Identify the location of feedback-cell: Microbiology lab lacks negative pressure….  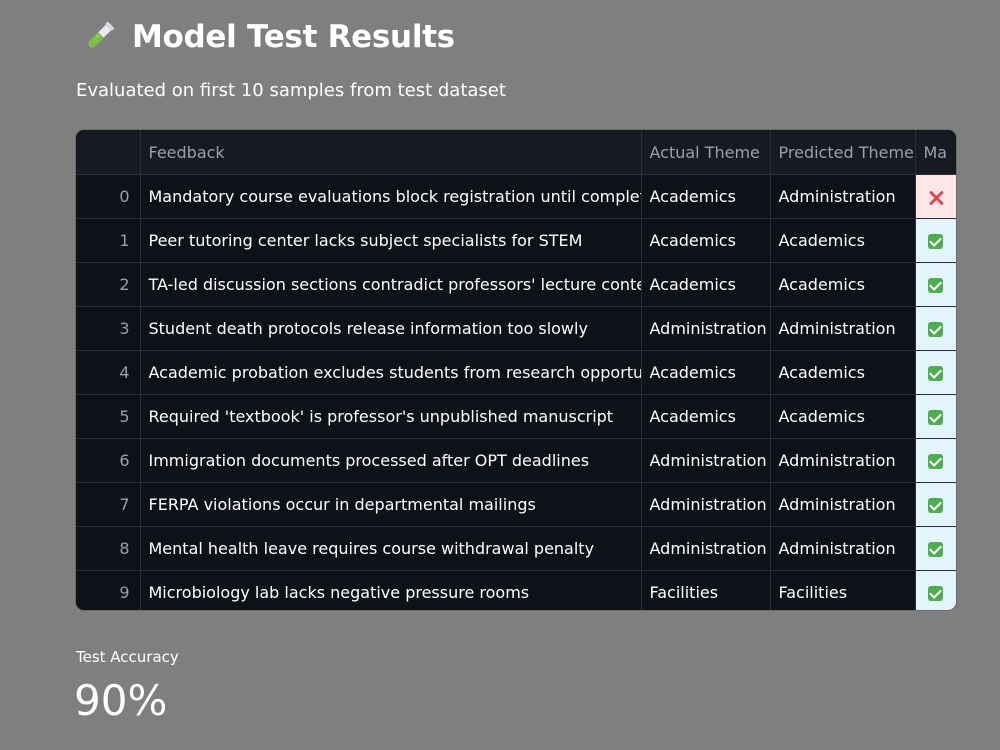
(391, 590).